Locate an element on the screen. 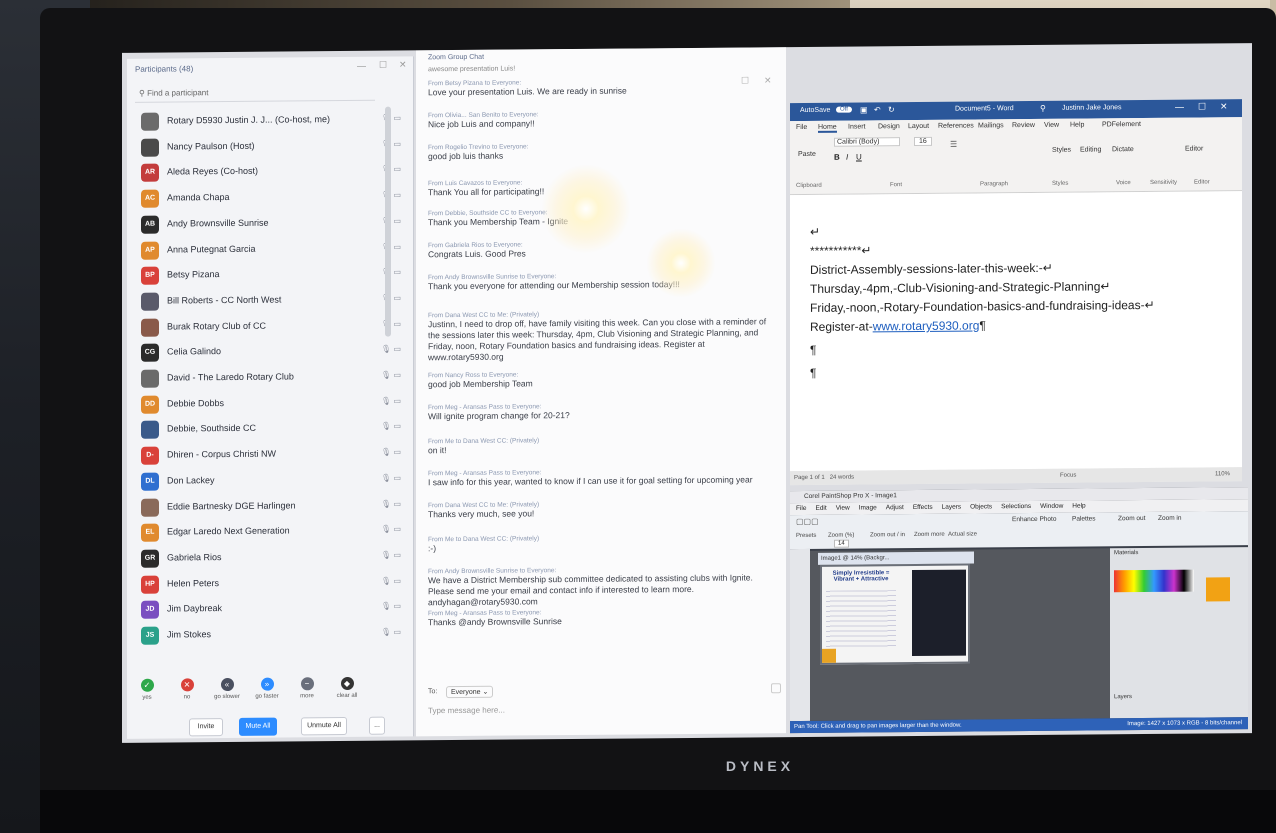  menu-selections: Selections is located at coordinates (1016, 506).